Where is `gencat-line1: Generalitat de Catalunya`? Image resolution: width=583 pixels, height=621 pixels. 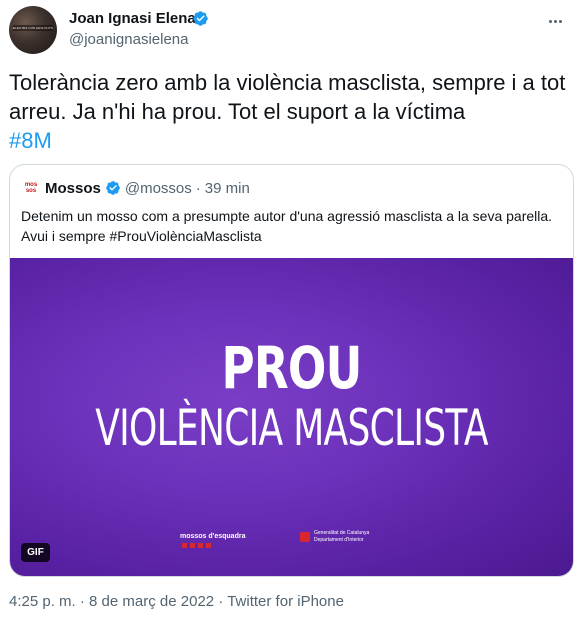
gencat-line1: Generalitat de Catalunya is located at coordinates (342, 533).